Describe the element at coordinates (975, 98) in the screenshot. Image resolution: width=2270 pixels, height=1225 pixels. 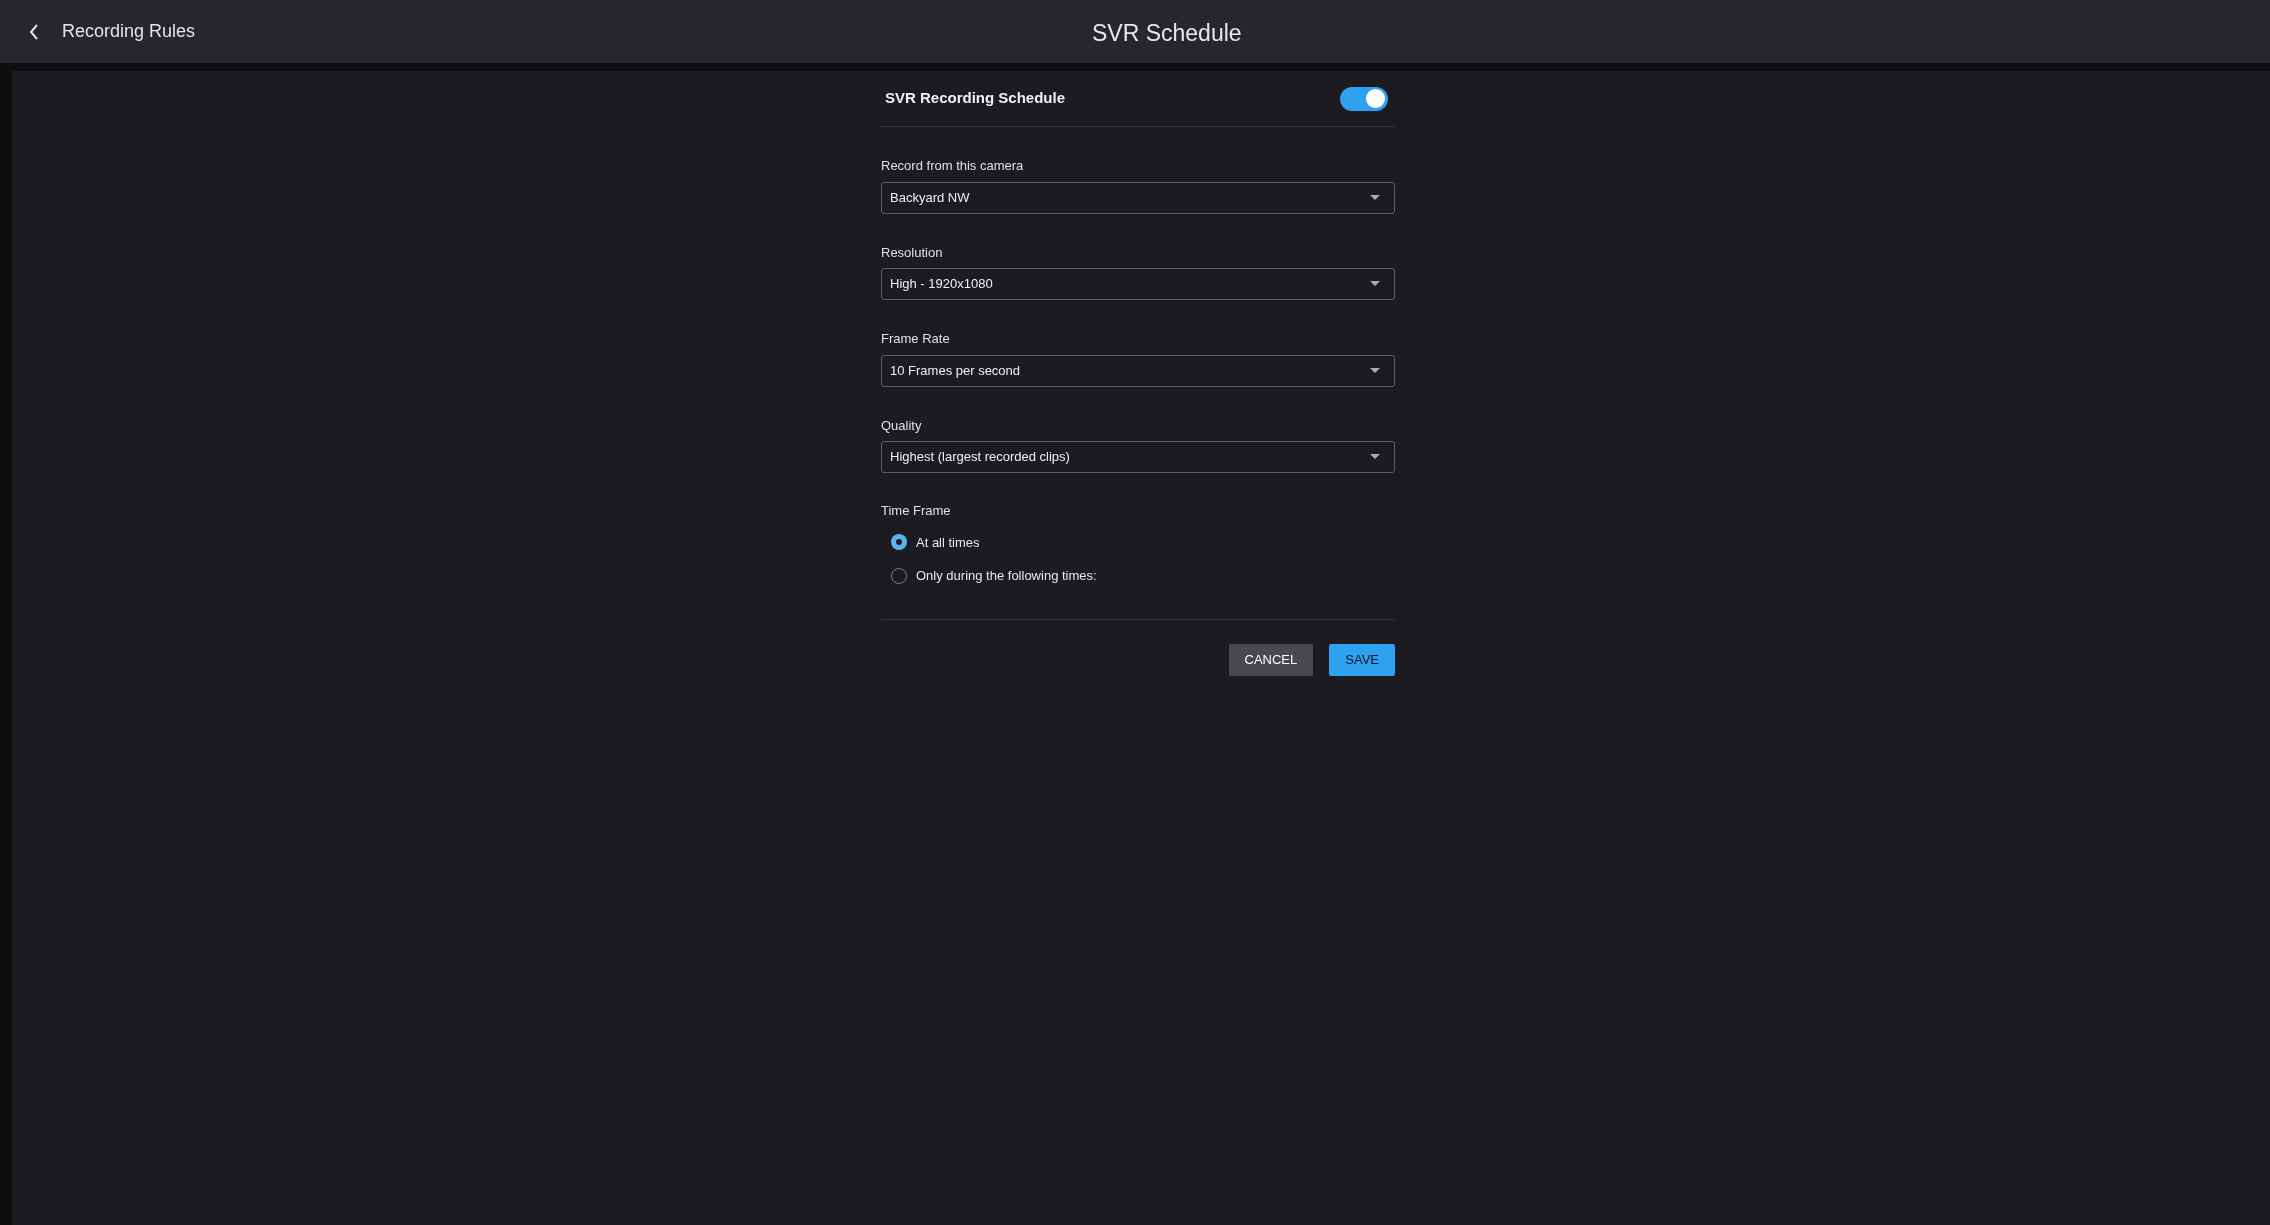
I see `section-title: SVR Recording Schedule` at that location.